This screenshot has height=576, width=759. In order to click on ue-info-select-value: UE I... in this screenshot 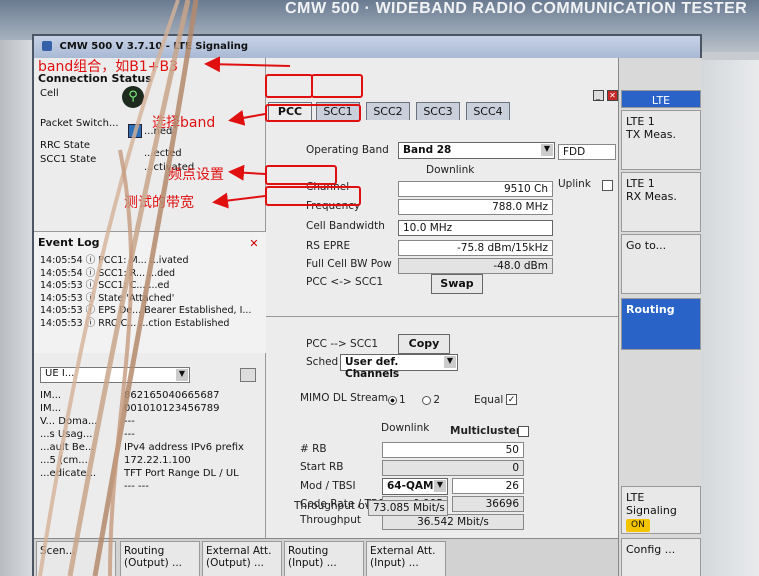, I will do `click(60, 373)`.